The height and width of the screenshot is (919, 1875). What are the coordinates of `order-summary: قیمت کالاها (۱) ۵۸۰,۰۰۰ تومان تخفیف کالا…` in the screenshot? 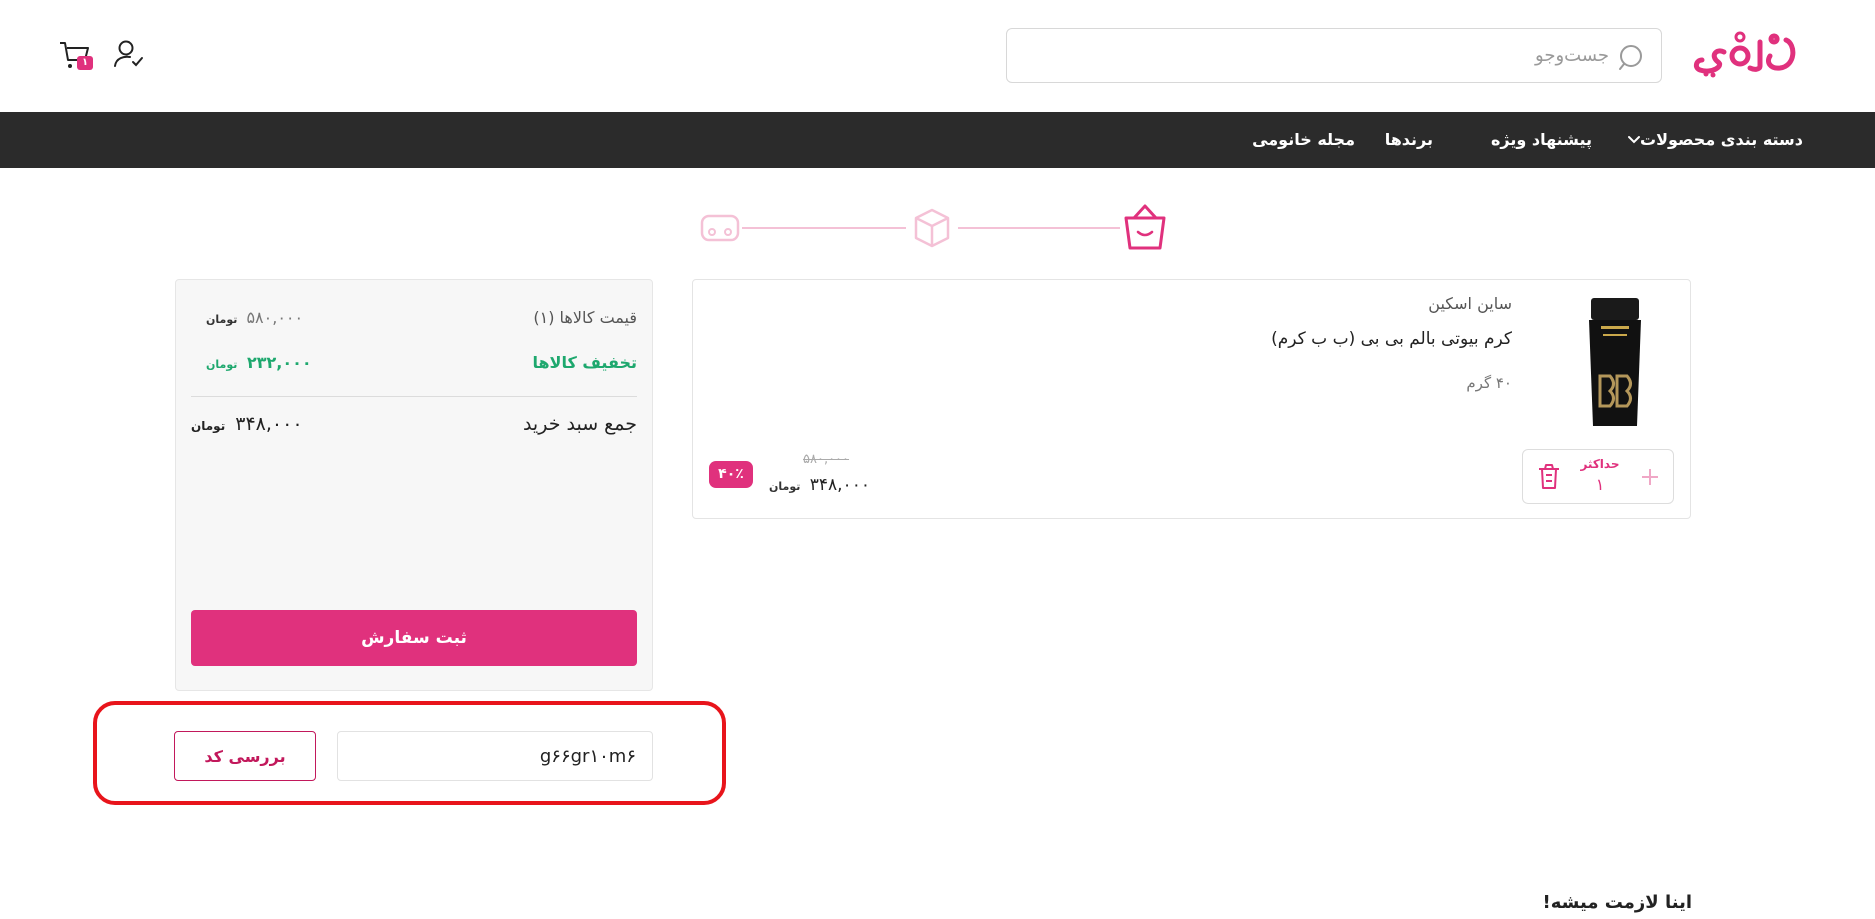 It's located at (414, 485).